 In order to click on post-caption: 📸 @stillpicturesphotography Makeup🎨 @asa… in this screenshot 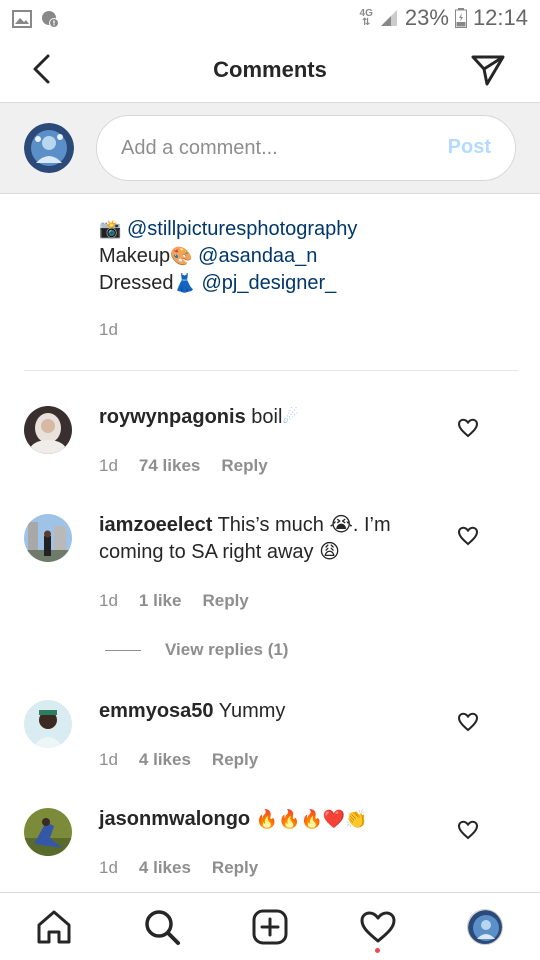, I will do `click(228, 256)`.